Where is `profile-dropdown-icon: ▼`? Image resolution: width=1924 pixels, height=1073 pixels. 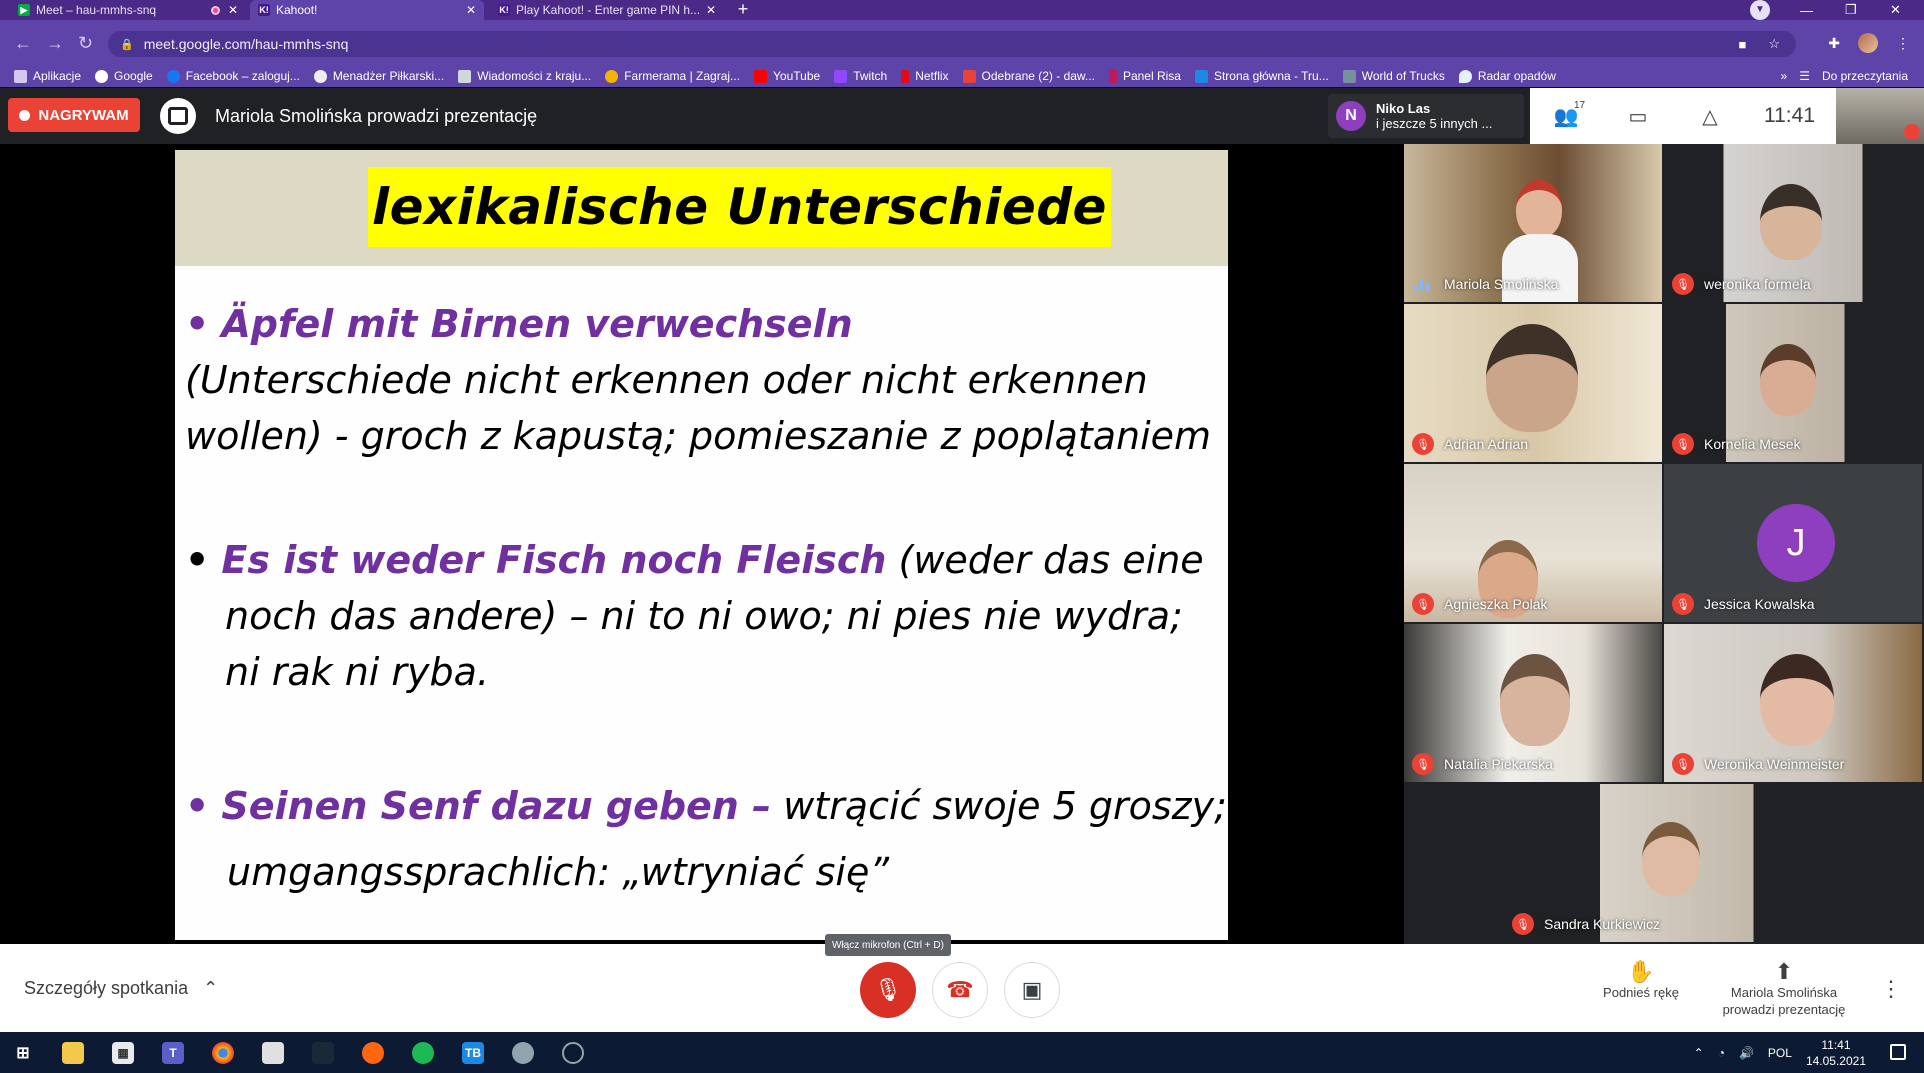
profile-dropdown-icon: ▼ is located at coordinates (1760, 10).